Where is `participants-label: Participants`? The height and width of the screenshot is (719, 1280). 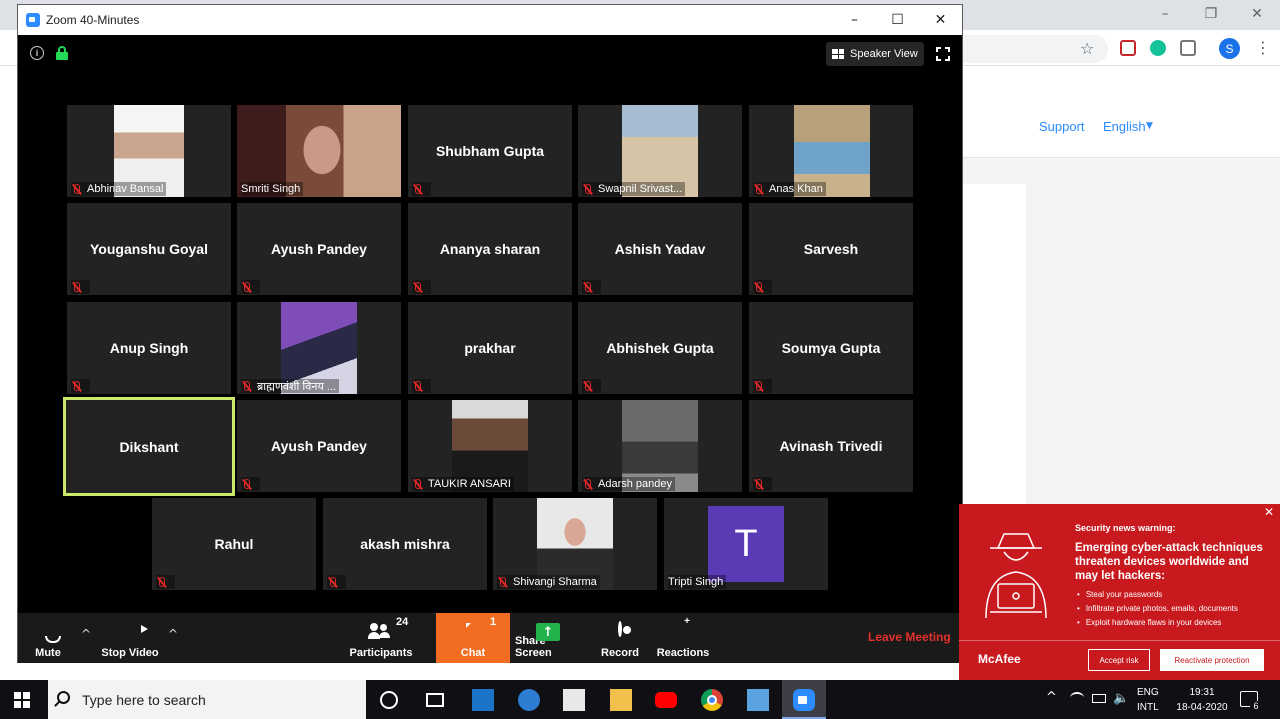
participants-label: Participants is located at coordinates (381, 653).